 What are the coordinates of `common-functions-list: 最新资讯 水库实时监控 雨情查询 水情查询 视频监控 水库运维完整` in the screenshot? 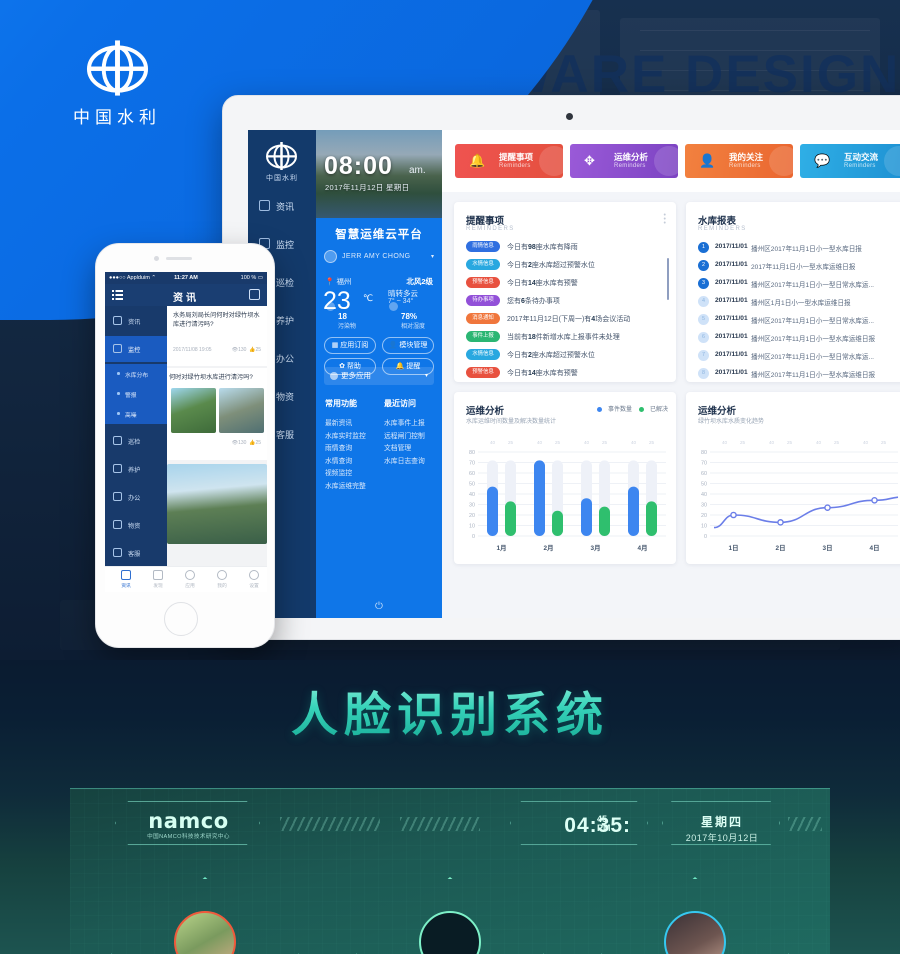 It's located at (345, 455).